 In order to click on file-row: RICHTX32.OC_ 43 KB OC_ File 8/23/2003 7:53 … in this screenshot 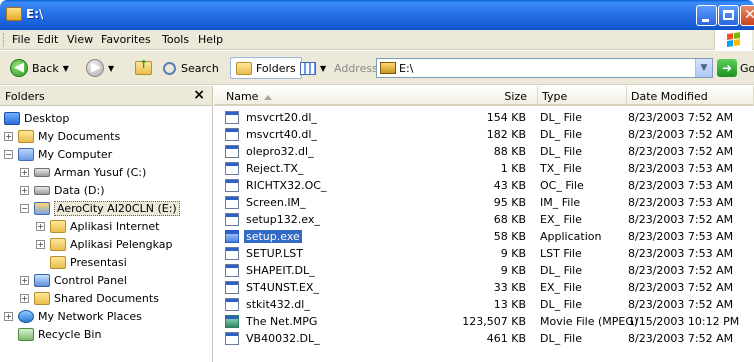, I will do `click(484, 186)`.